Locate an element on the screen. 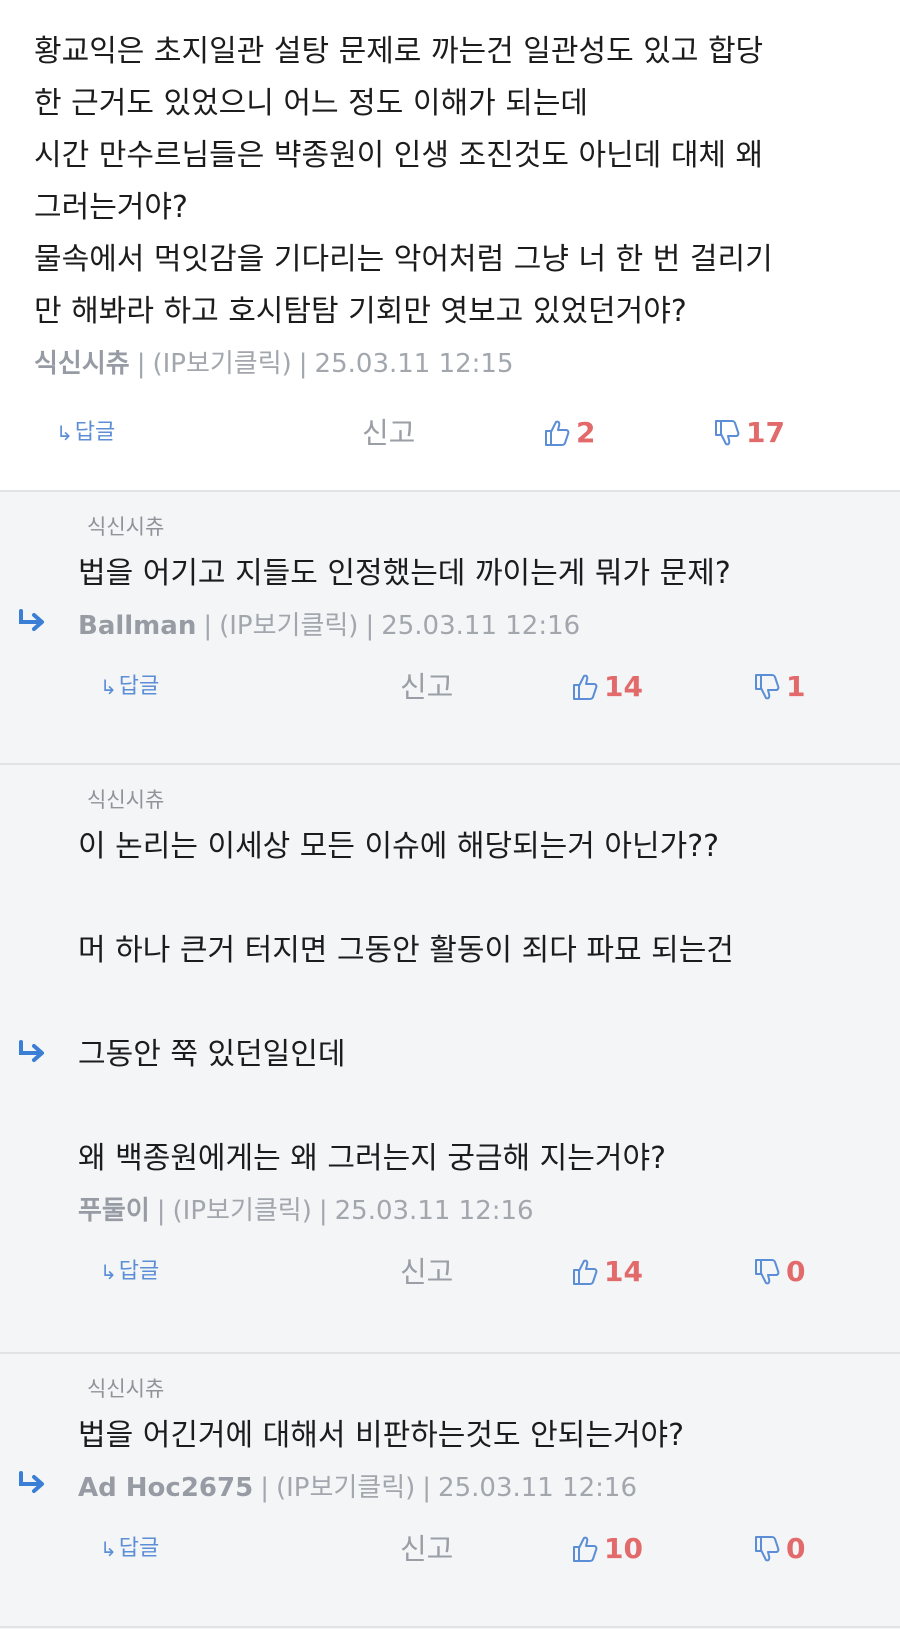  comment-body: 법을 어기고 지들도 인정했는데 까이는게 뭐가 문제? is located at coordinates (404, 573).